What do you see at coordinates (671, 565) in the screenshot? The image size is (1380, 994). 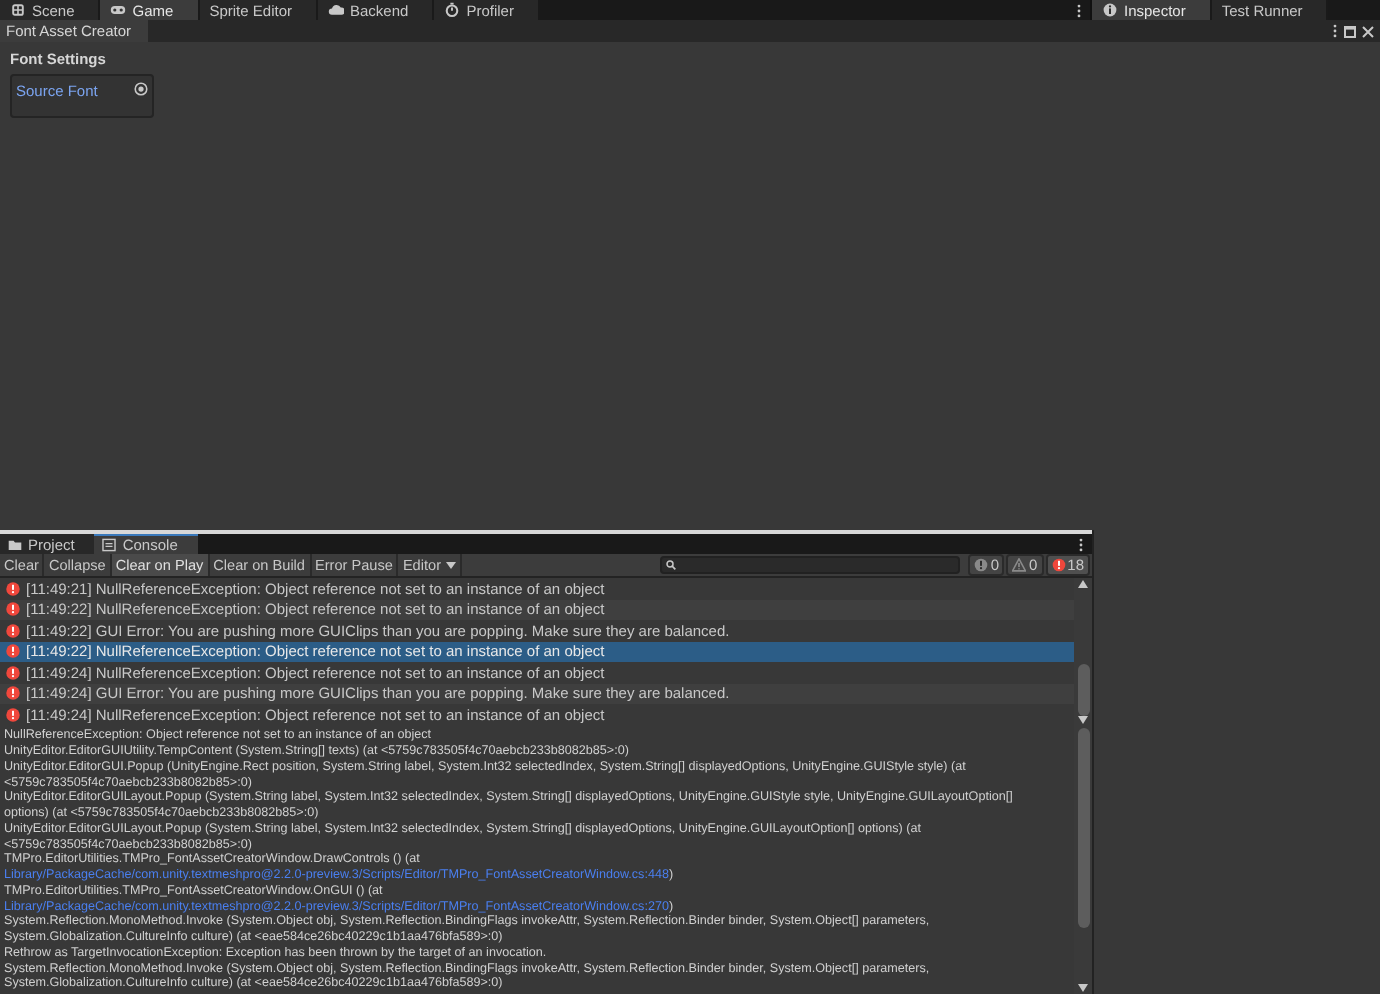 I see `search-icon` at bounding box center [671, 565].